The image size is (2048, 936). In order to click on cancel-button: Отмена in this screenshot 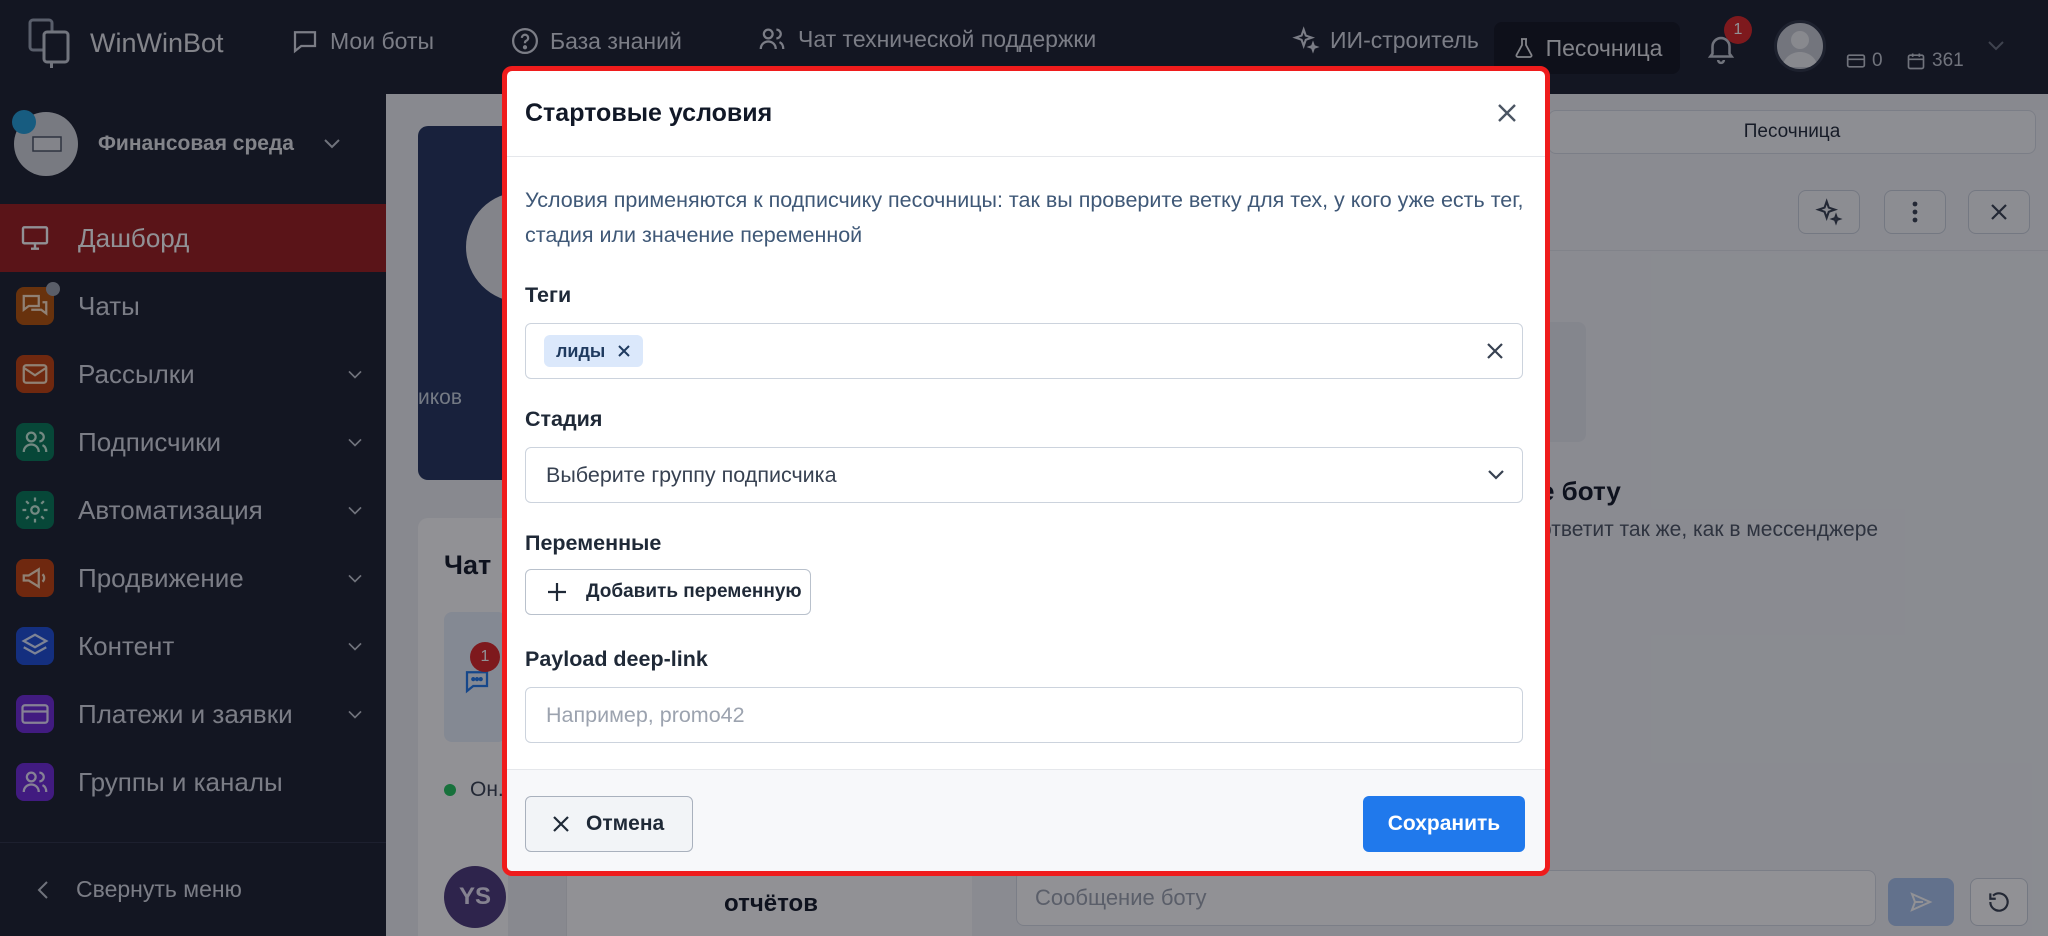, I will do `click(609, 824)`.